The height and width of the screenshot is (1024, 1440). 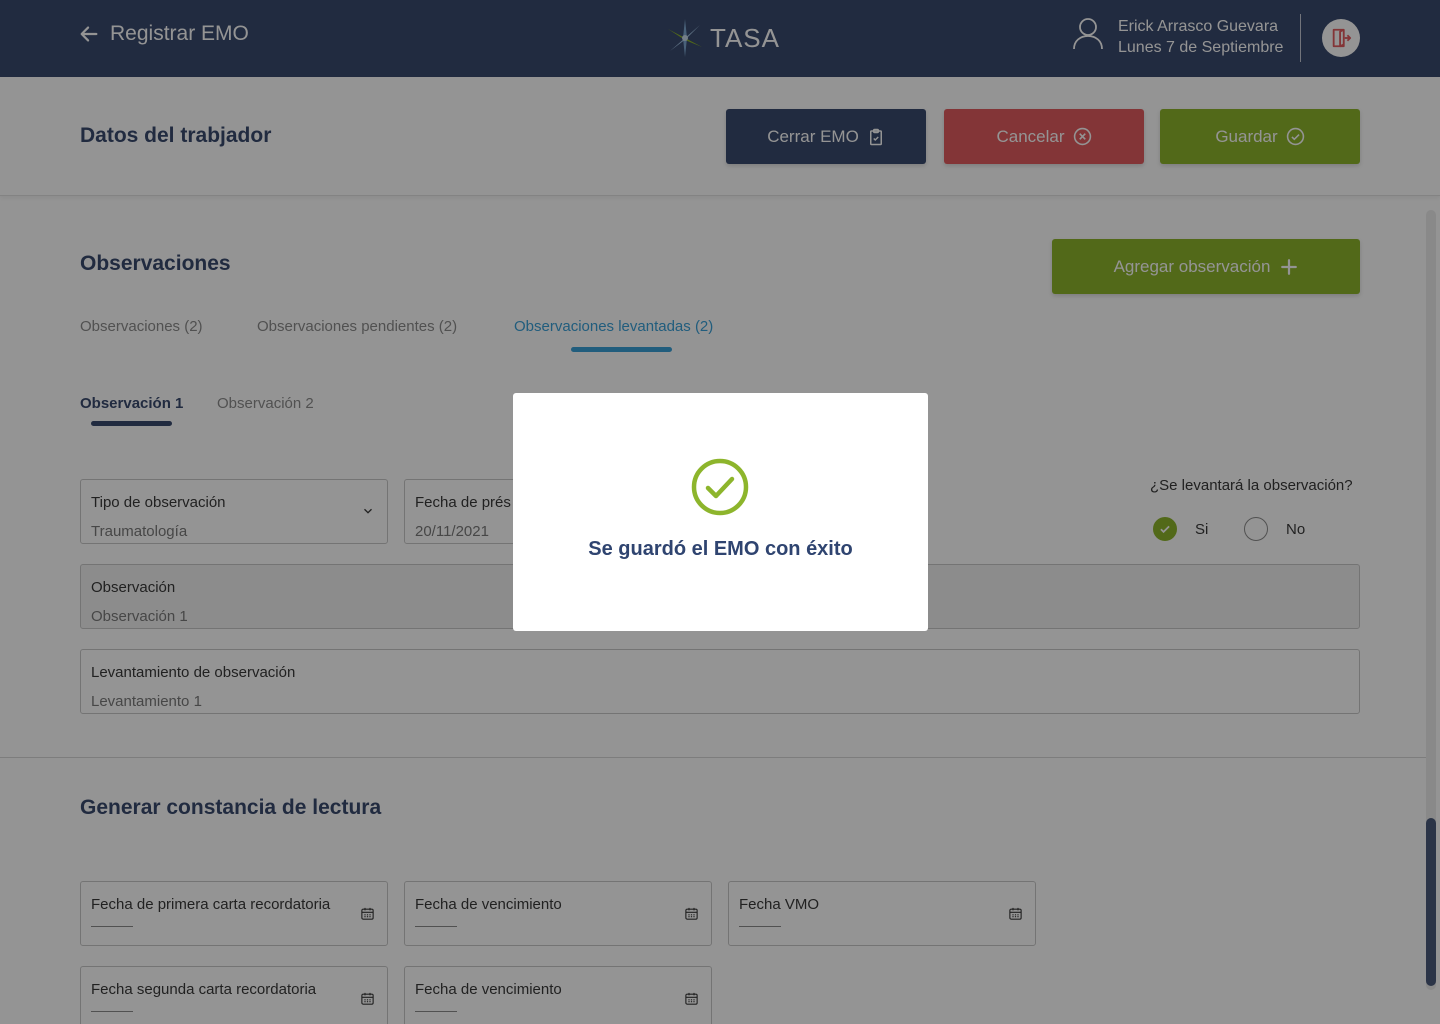 What do you see at coordinates (720, 549) in the screenshot?
I see `success-message: Se guardó el EMO con éxito` at bounding box center [720, 549].